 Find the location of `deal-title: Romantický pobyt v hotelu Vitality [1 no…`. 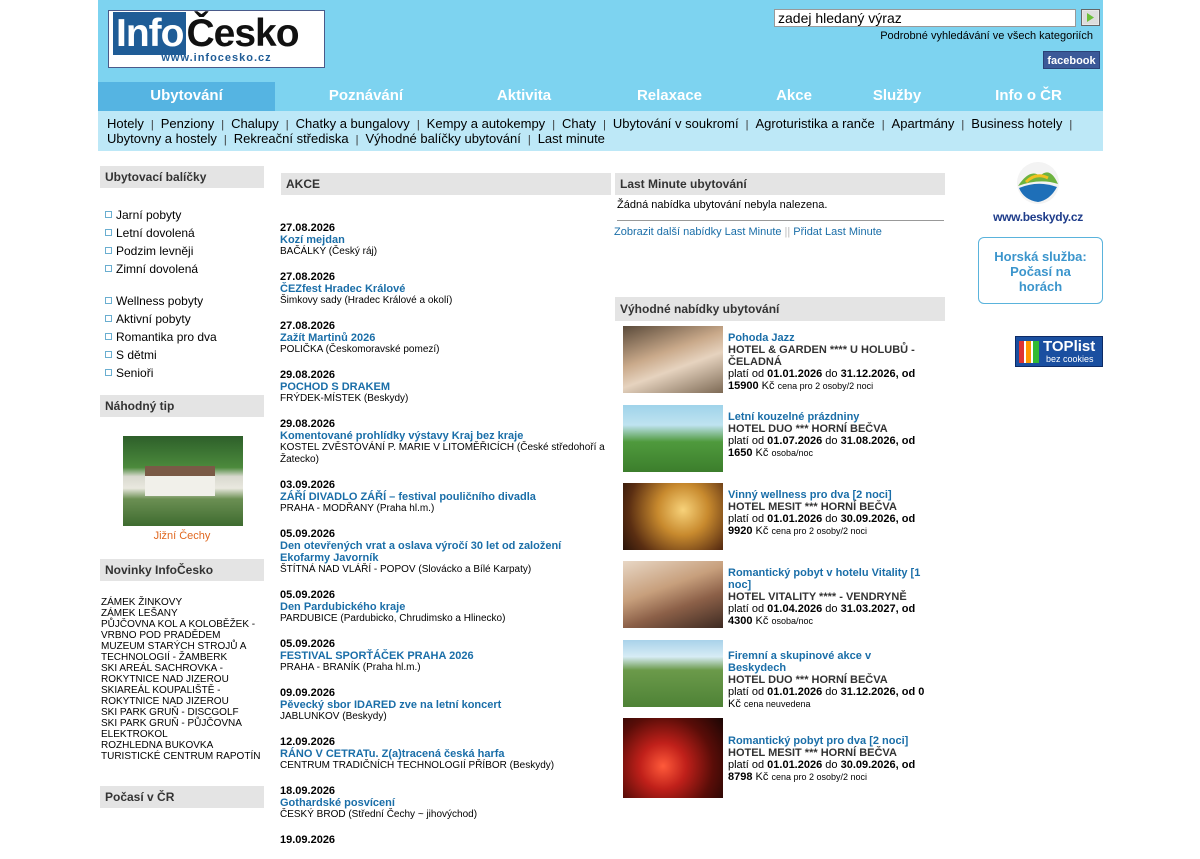

deal-title: Romantický pobyt v hotelu Vitality [1 no… is located at coordinates (824, 579).